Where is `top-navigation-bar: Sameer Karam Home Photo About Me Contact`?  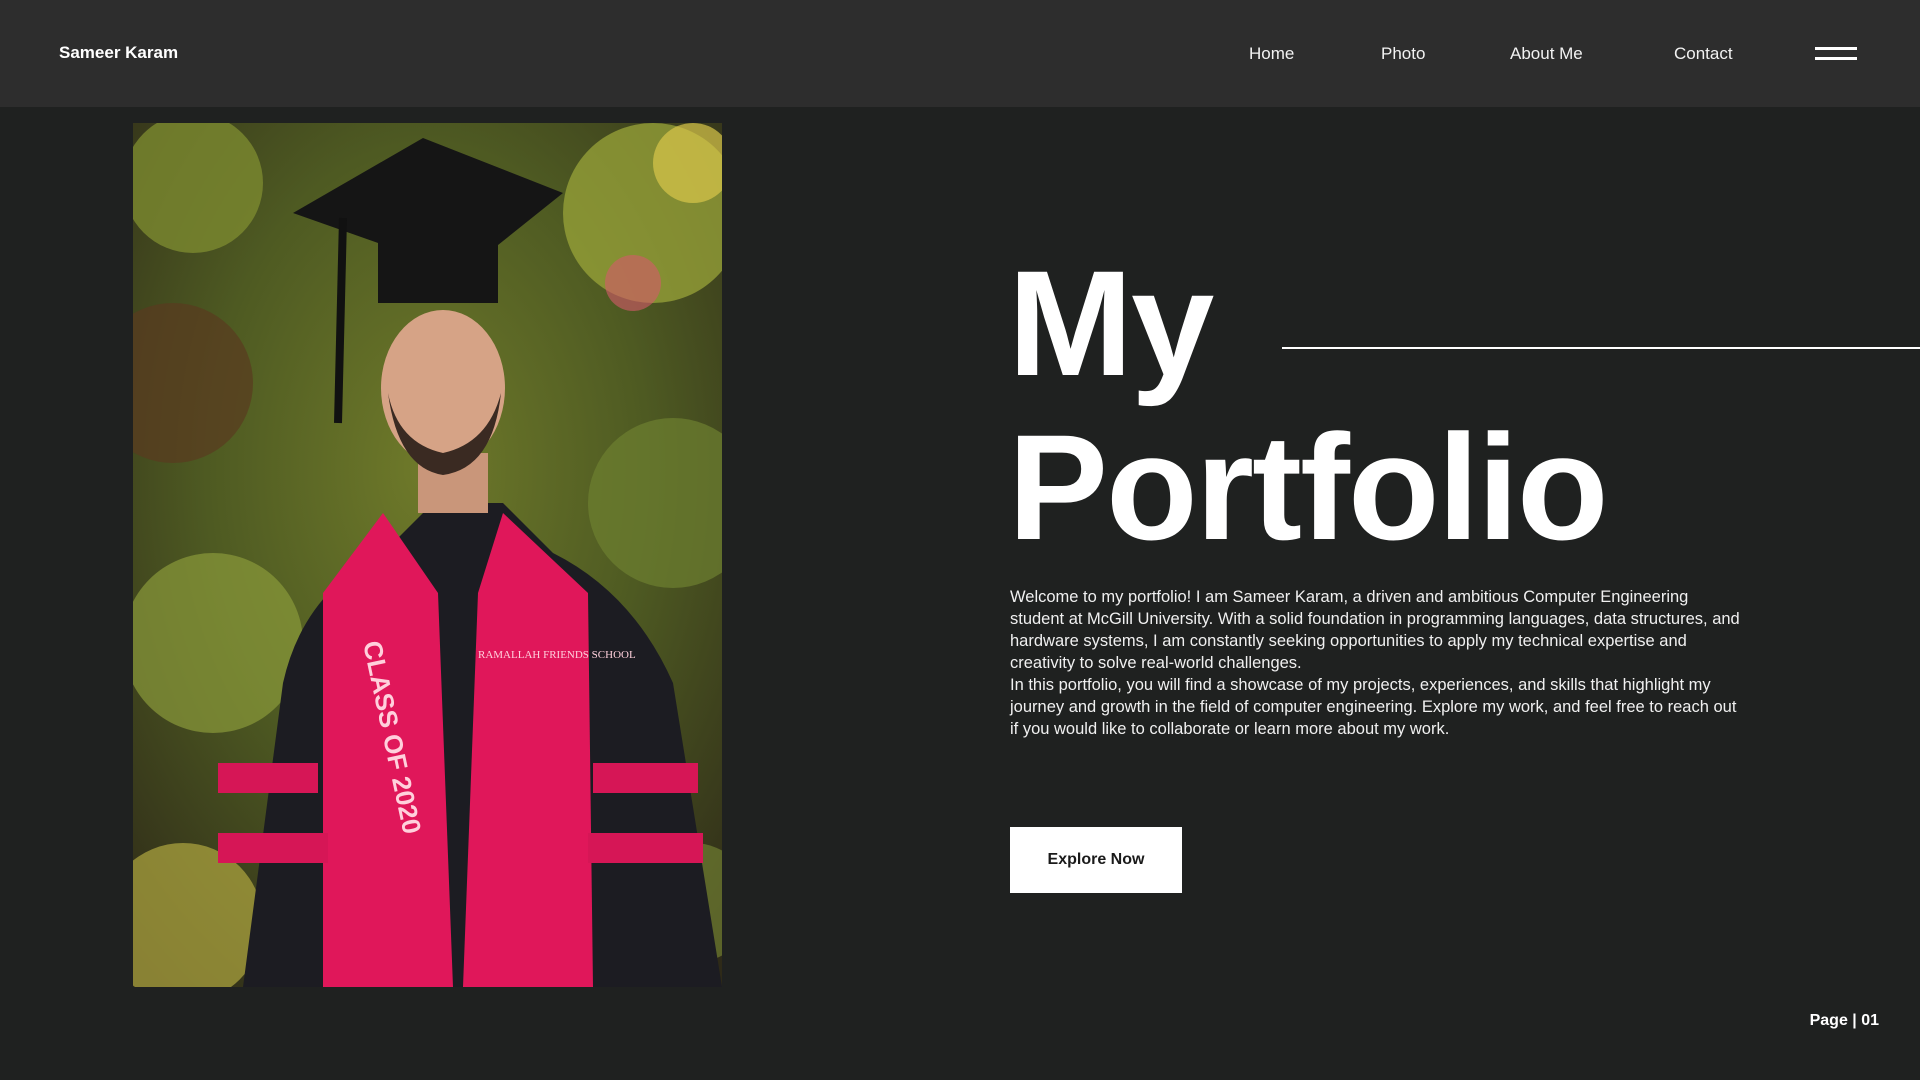
top-navigation-bar: Sameer Karam Home Photo About Me Contact is located at coordinates (960, 53).